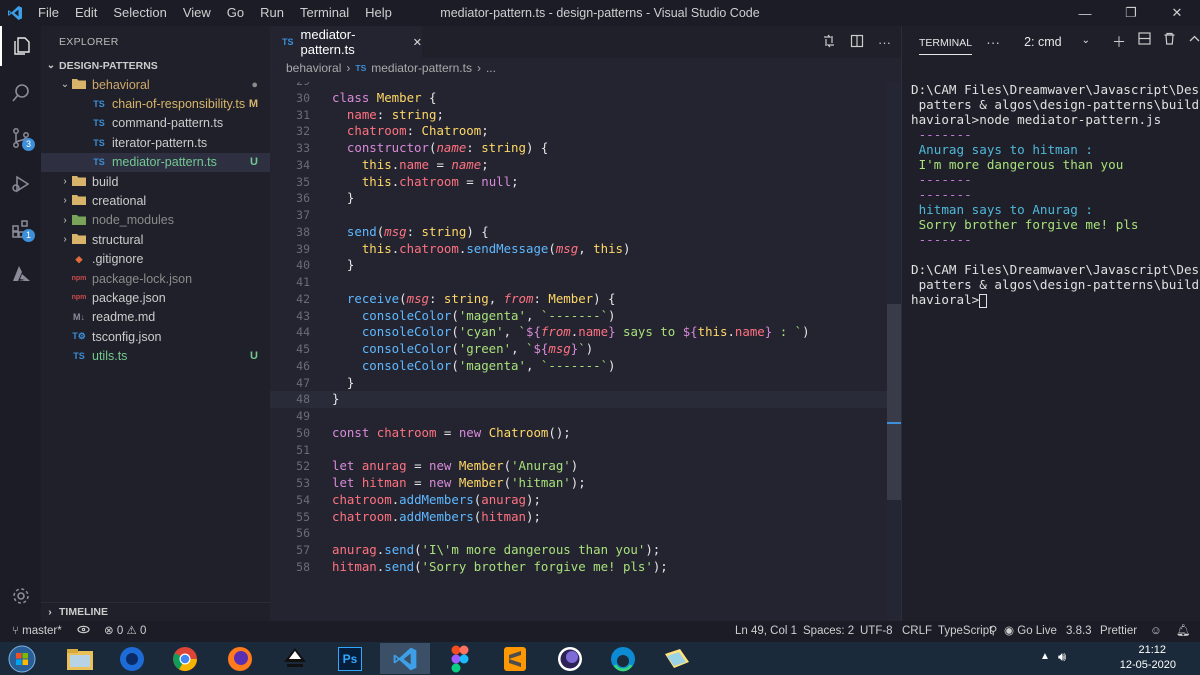 The width and height of the screenshot is (1200, 675). What do you see at coordinates (1177, 13) in the screenshot?
I see `close-window-button: ✕` at bounding box center [1177, 13].